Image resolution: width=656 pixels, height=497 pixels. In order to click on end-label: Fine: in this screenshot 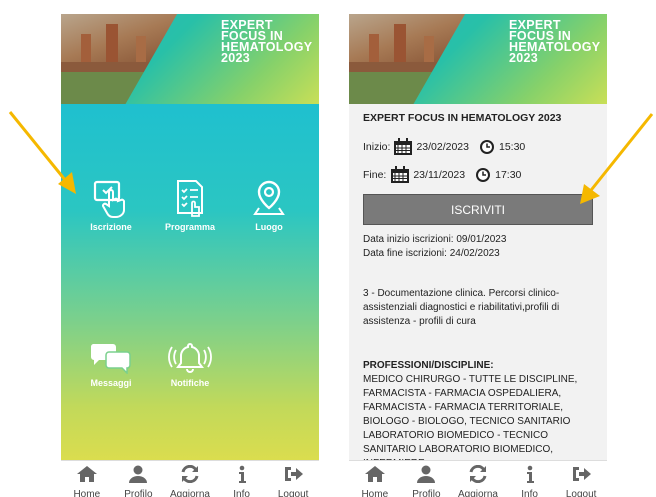, I will do `click(375, 175)`.